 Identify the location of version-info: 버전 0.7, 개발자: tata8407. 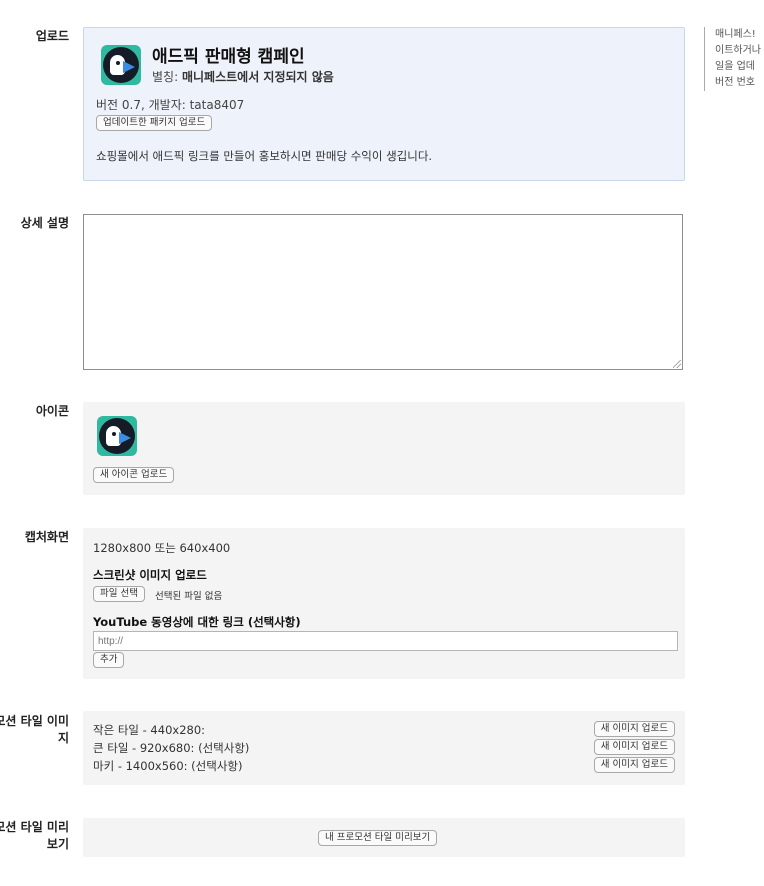
(170, 105).